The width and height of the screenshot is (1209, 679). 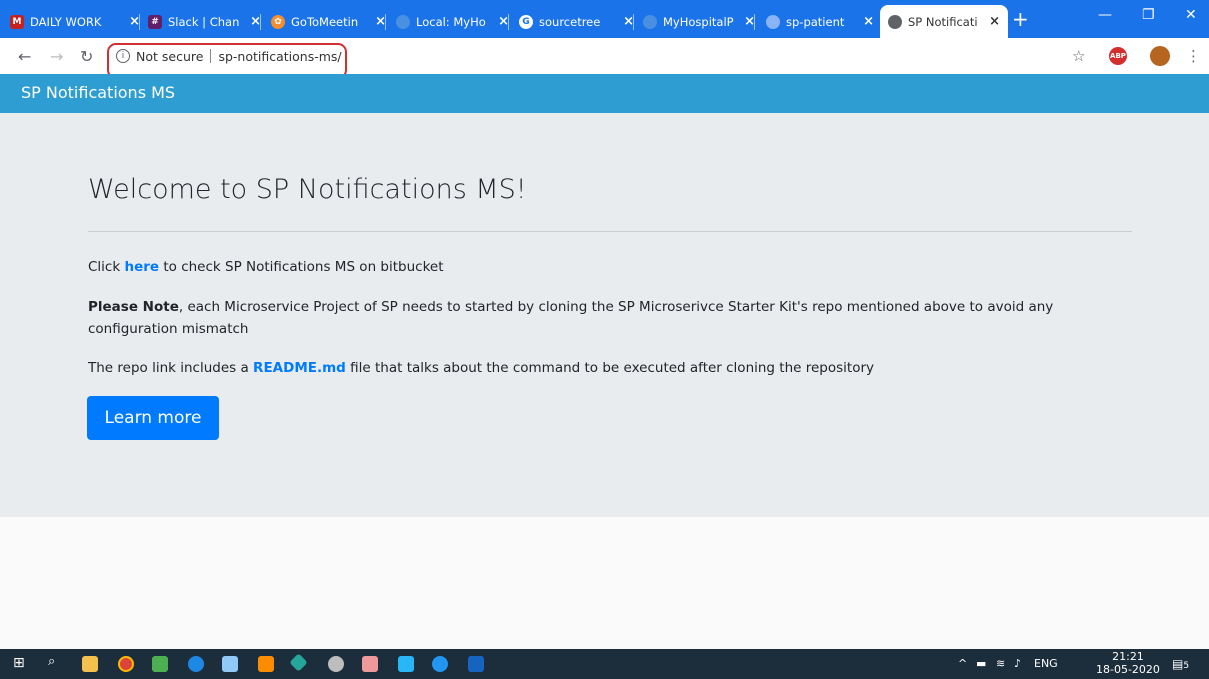 What do you see at coordinates (440, 664) in the screenshot?
I see `edge-icon` at bounding box center [440, 664].